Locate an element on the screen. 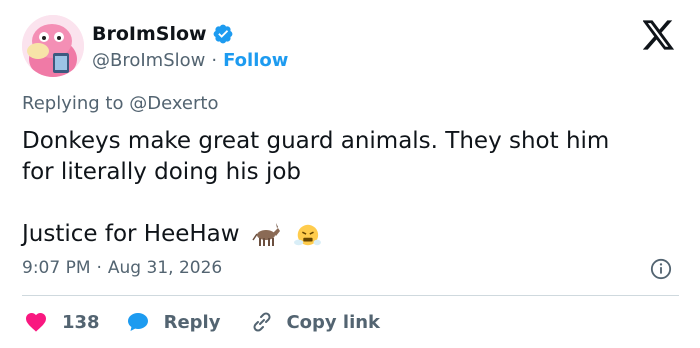 This screenshot has width=700, height=348. handle-row: @BroImSlow · Follow is located at coordinates (190, 60).